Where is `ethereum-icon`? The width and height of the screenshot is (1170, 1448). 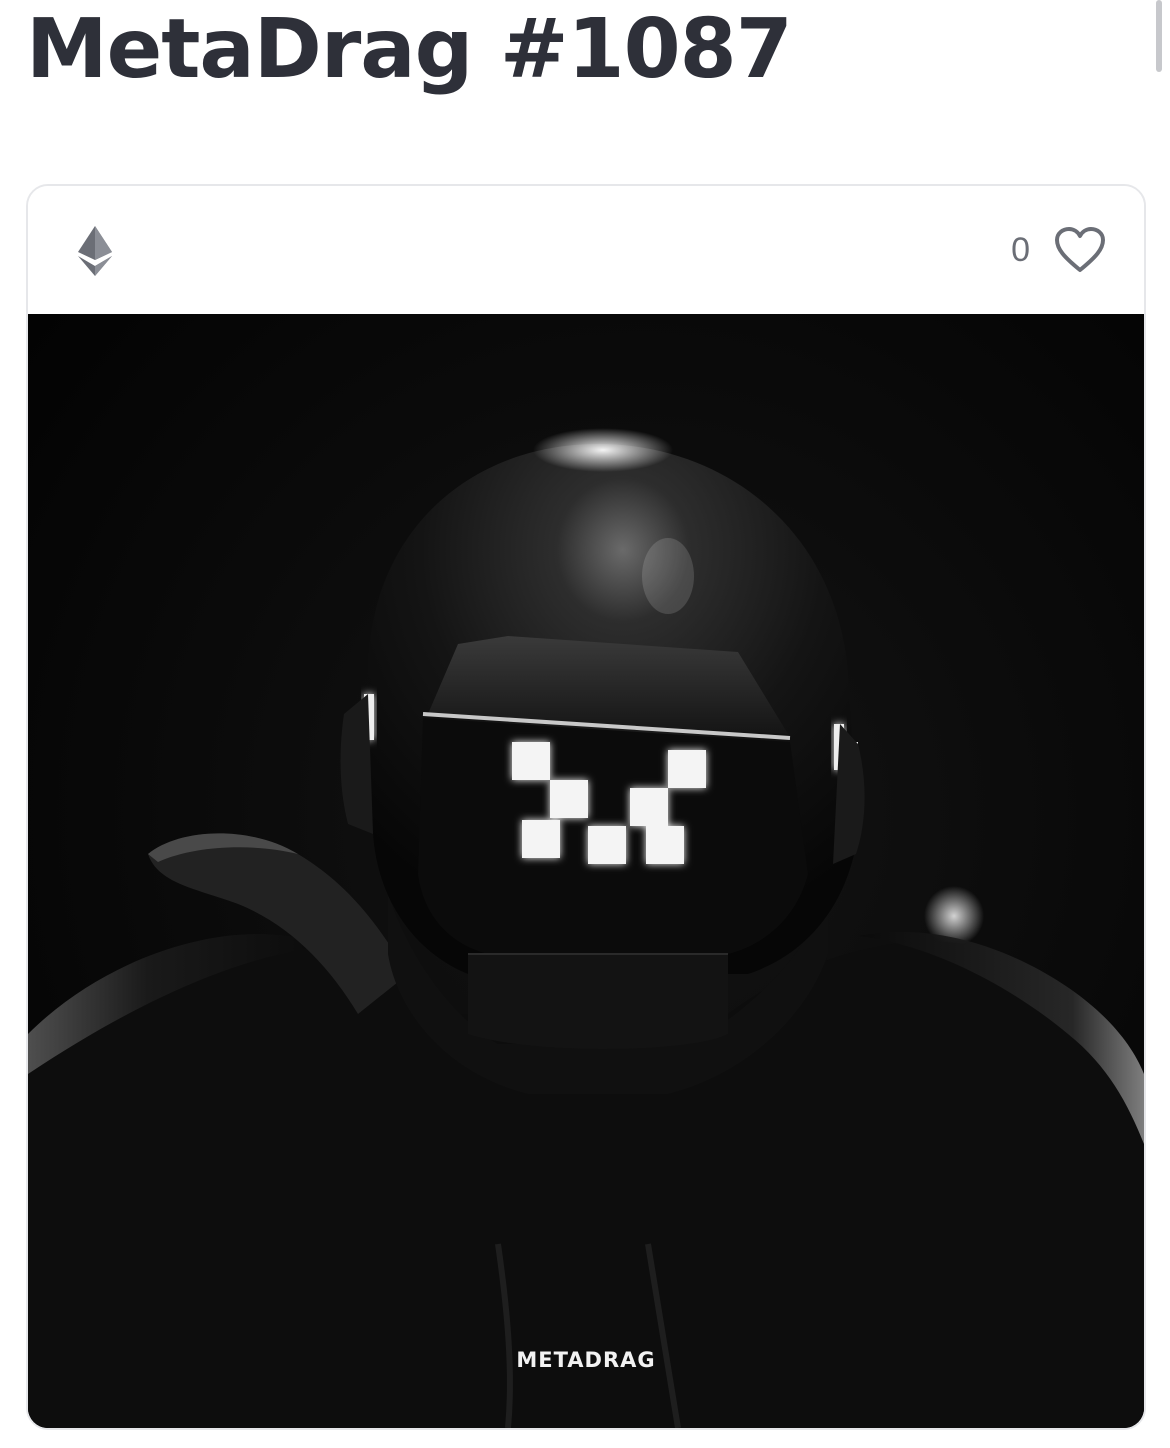
ethereum-icon is located at coordinates (95, 251).